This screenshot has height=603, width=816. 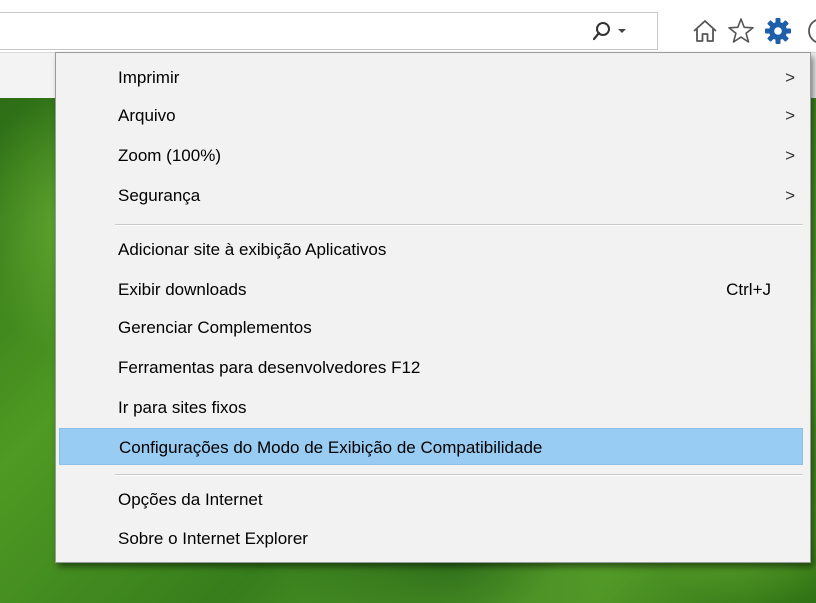 I want to click on menu-item-label: Segurança, so click(x=159, y=195).